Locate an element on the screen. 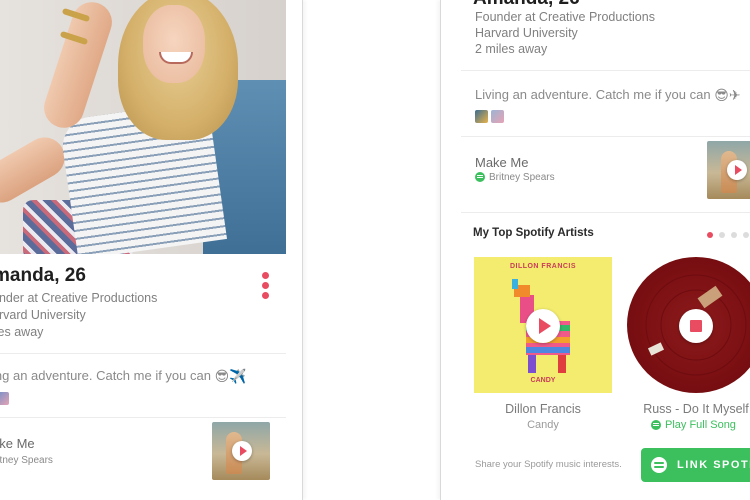 Image resolution: width=750 pixels, height=500 pixels. artist-text: Britney Spears is located at coordinates (522, 177).